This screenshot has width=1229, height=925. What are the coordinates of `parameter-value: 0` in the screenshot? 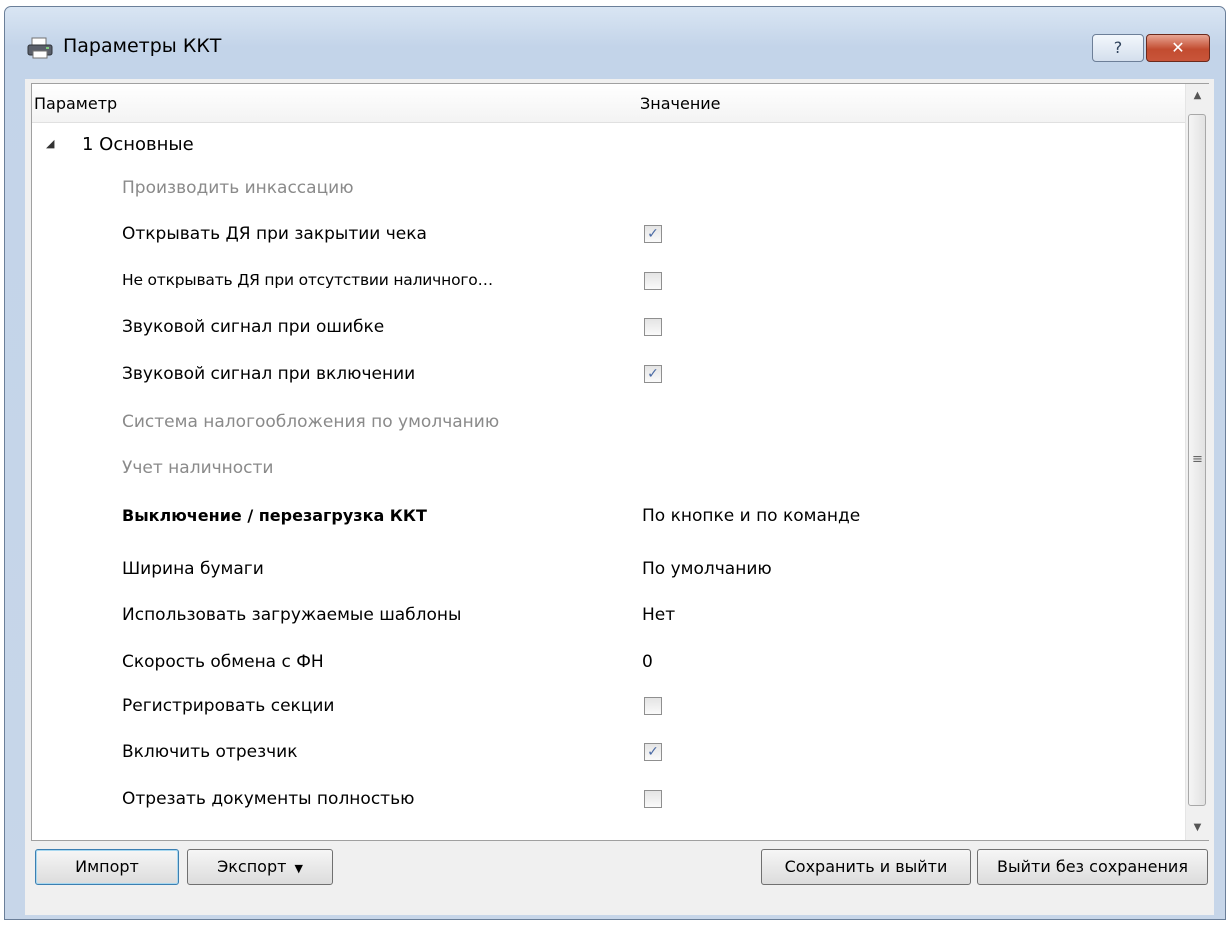 It's located at (647, 662).